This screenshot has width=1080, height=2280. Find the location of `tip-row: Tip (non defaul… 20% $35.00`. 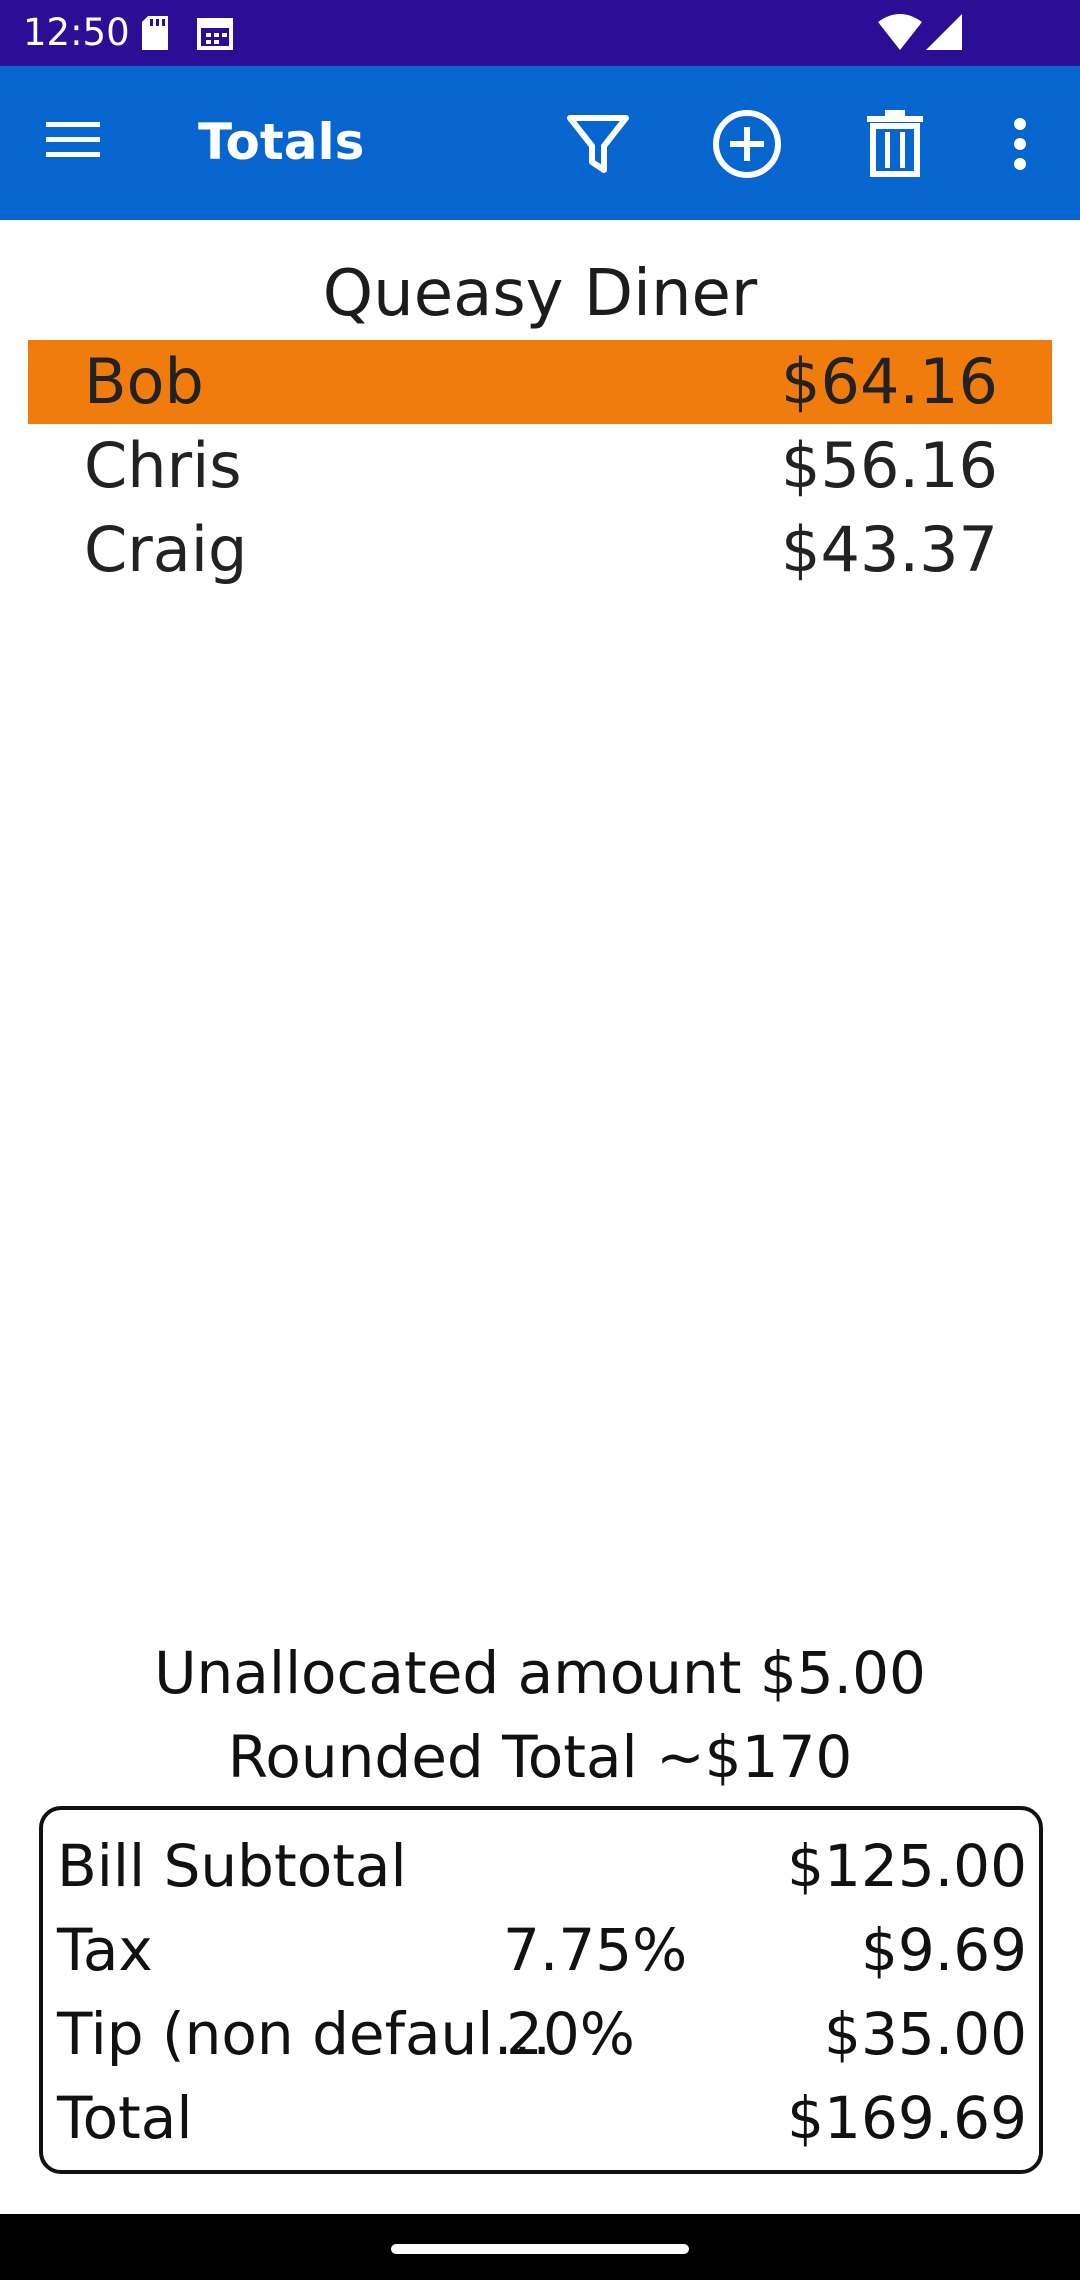

tip-row: Tip (non defaul… 20% $35.00 is located at coordinates (542, 2034).